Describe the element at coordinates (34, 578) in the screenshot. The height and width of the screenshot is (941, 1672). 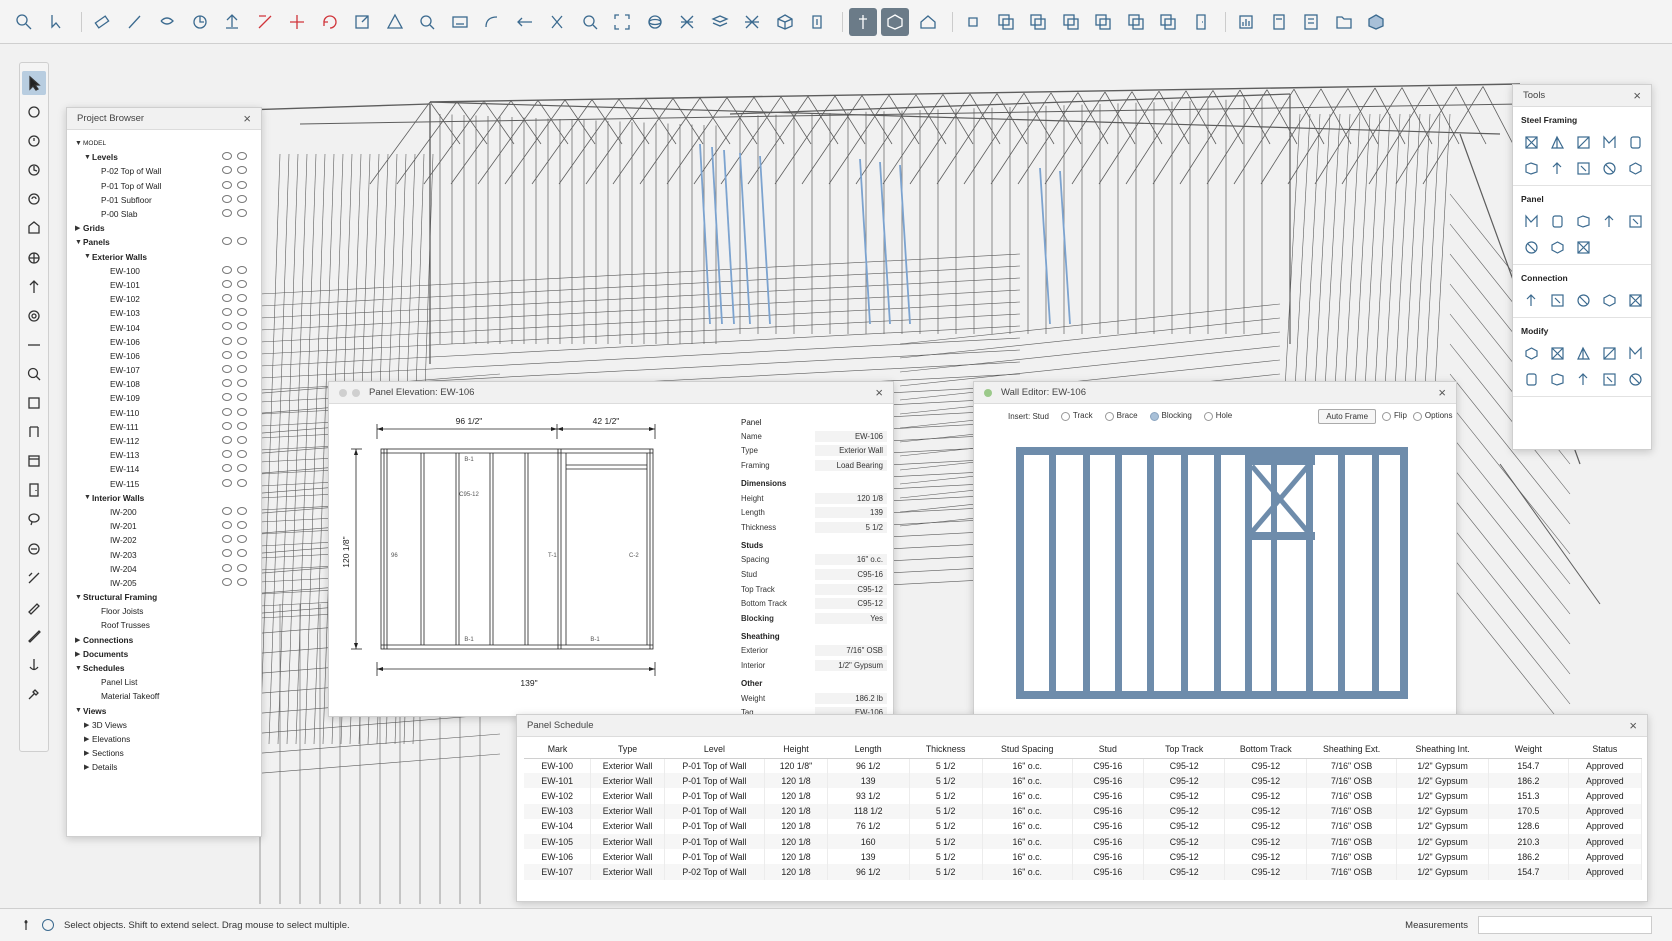
I see `diagonal-icon` at that location.